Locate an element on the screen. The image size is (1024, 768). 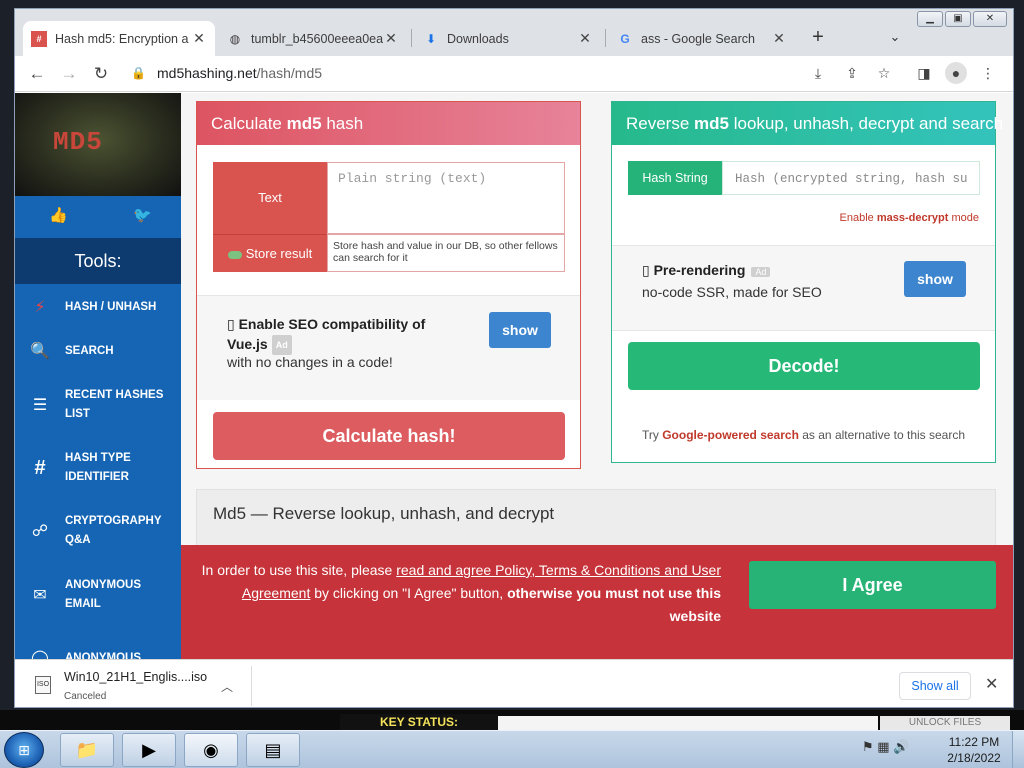
sidebar-item-label: ANONYMOUS EMAIL is located at coordinates (103, 594).